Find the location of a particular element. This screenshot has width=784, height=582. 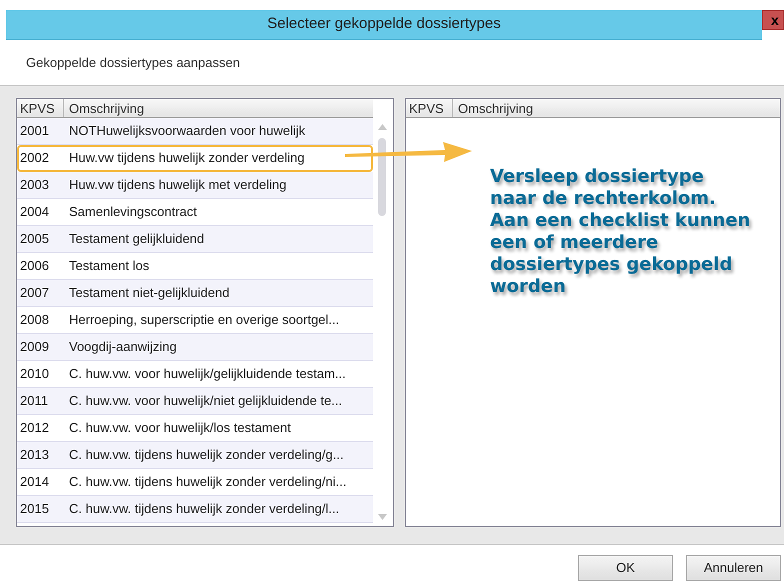

code-cell-text: 2005 is located at coordinates (34, 239).